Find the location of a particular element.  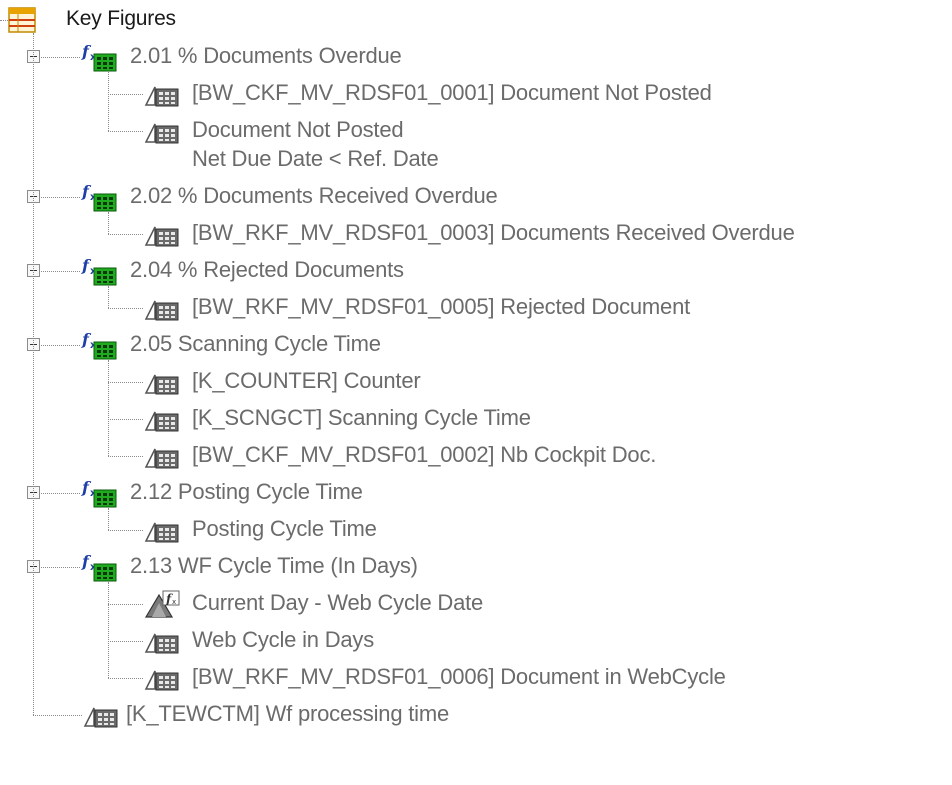

tree-item-label: [BW_CKF_MV_RDSF01_0002] Nb Cockpit Doc. is located at coordinates (424, 455).